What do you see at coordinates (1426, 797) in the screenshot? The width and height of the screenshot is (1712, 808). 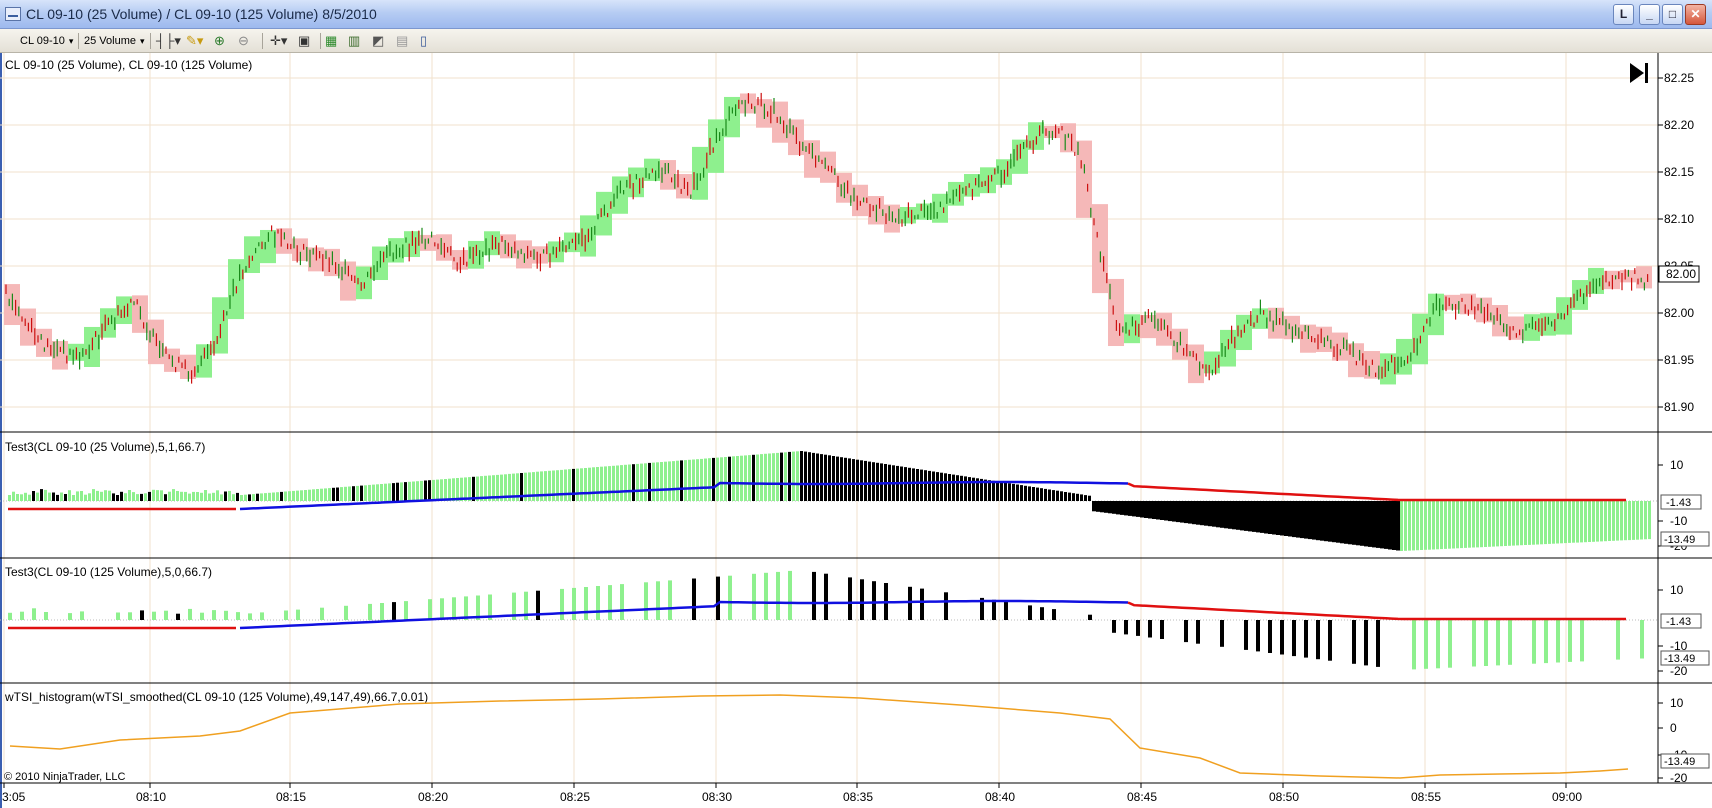 I see `time-tick-label: 08:55` at bounding box center [1426, 797].